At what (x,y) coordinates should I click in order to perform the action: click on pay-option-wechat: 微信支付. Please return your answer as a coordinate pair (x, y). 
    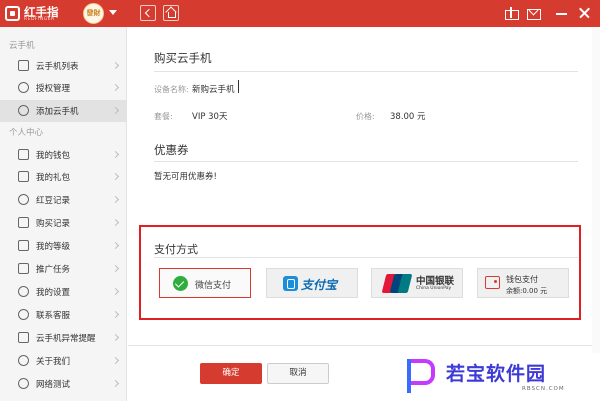
    Looking at the image, I should click on (205, 283).